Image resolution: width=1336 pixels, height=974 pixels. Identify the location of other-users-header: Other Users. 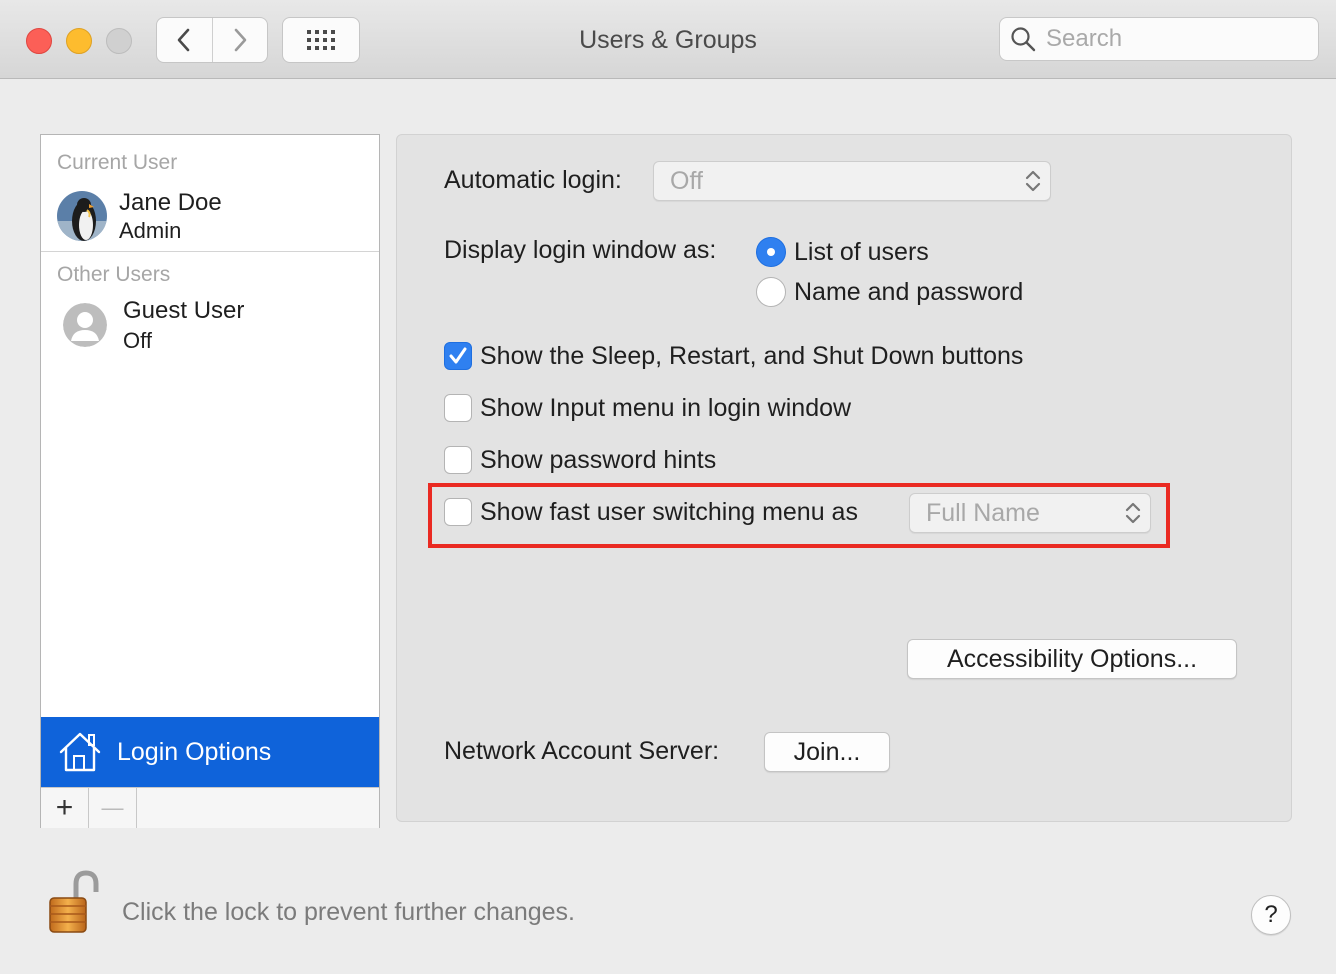
(114, 274).